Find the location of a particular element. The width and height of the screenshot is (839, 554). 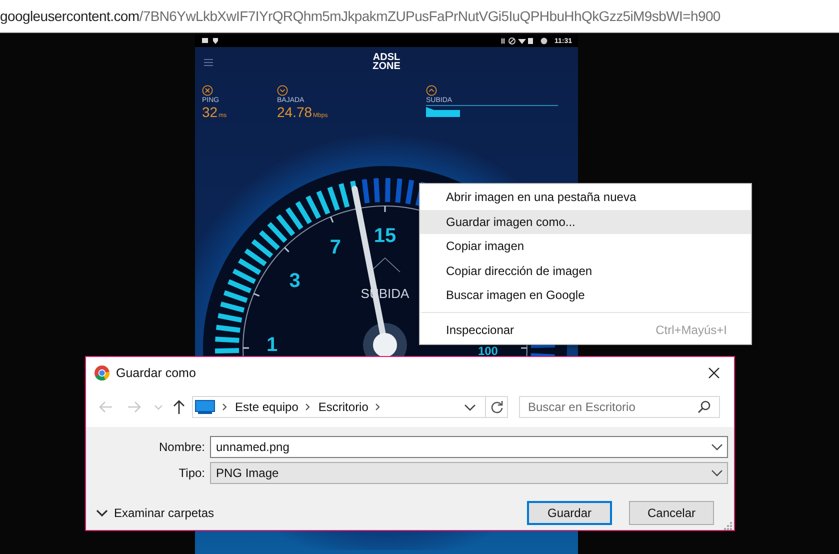

url-host: googleusercontent.com is located at coordinates (70, 16).